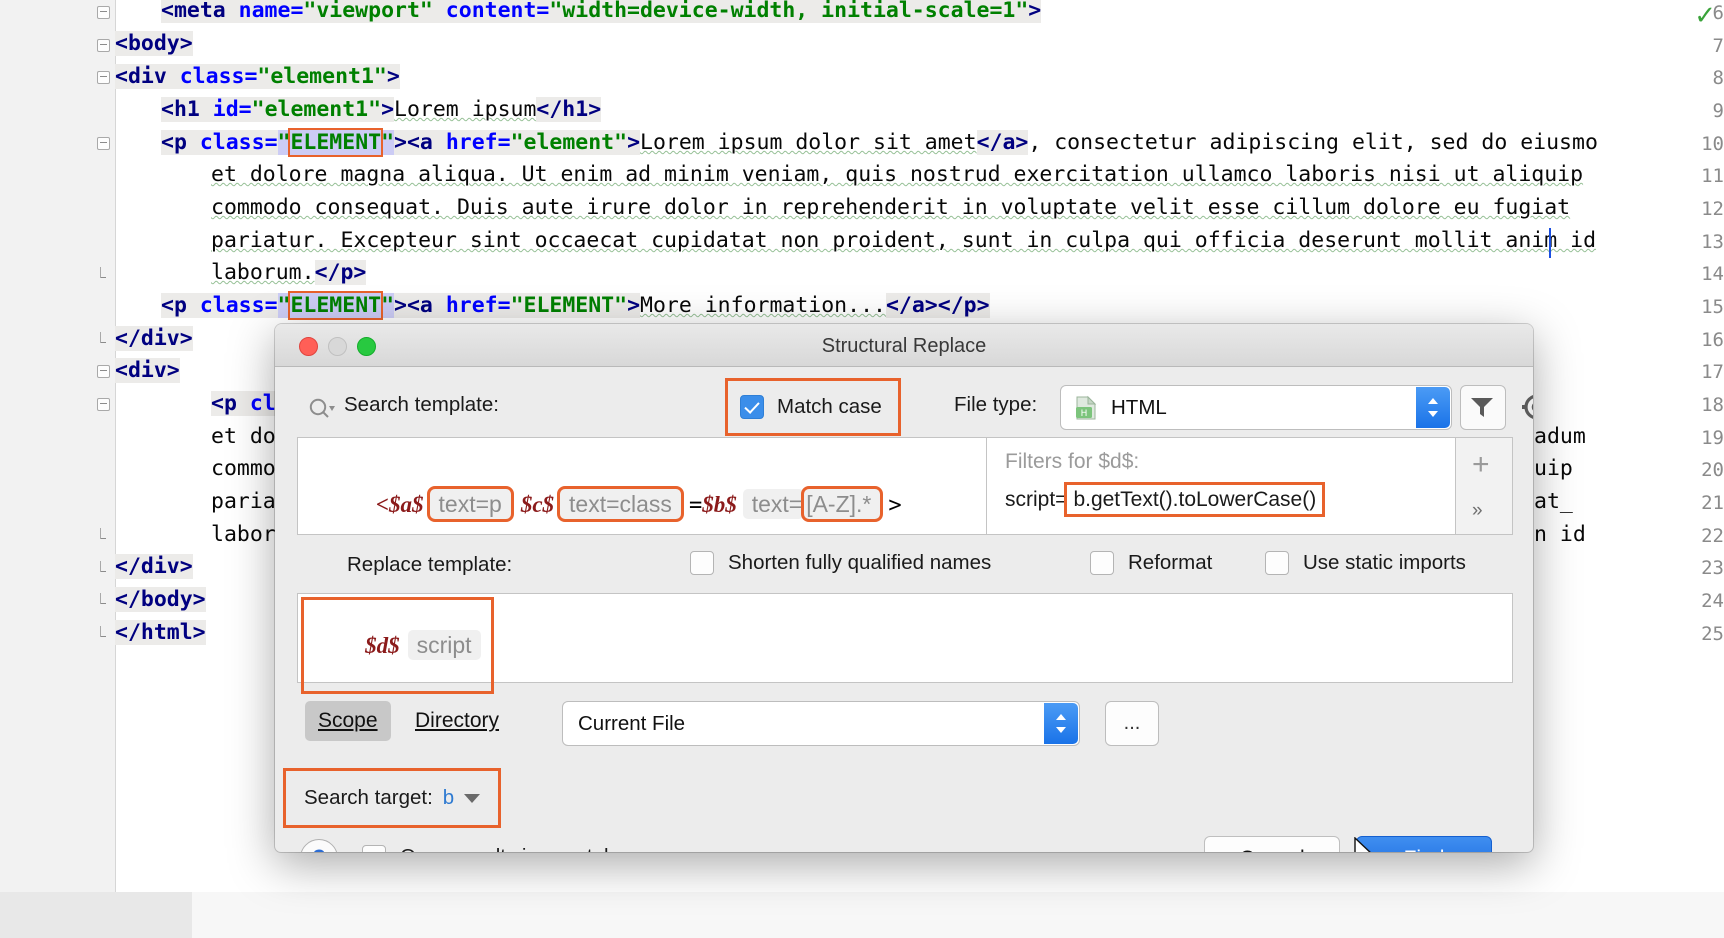 The width and height of the screenshot is (1724, 938). Describe the element at coordinates (1061, 723) in the screenshot. I see `scope-stepper-icon` at that location.